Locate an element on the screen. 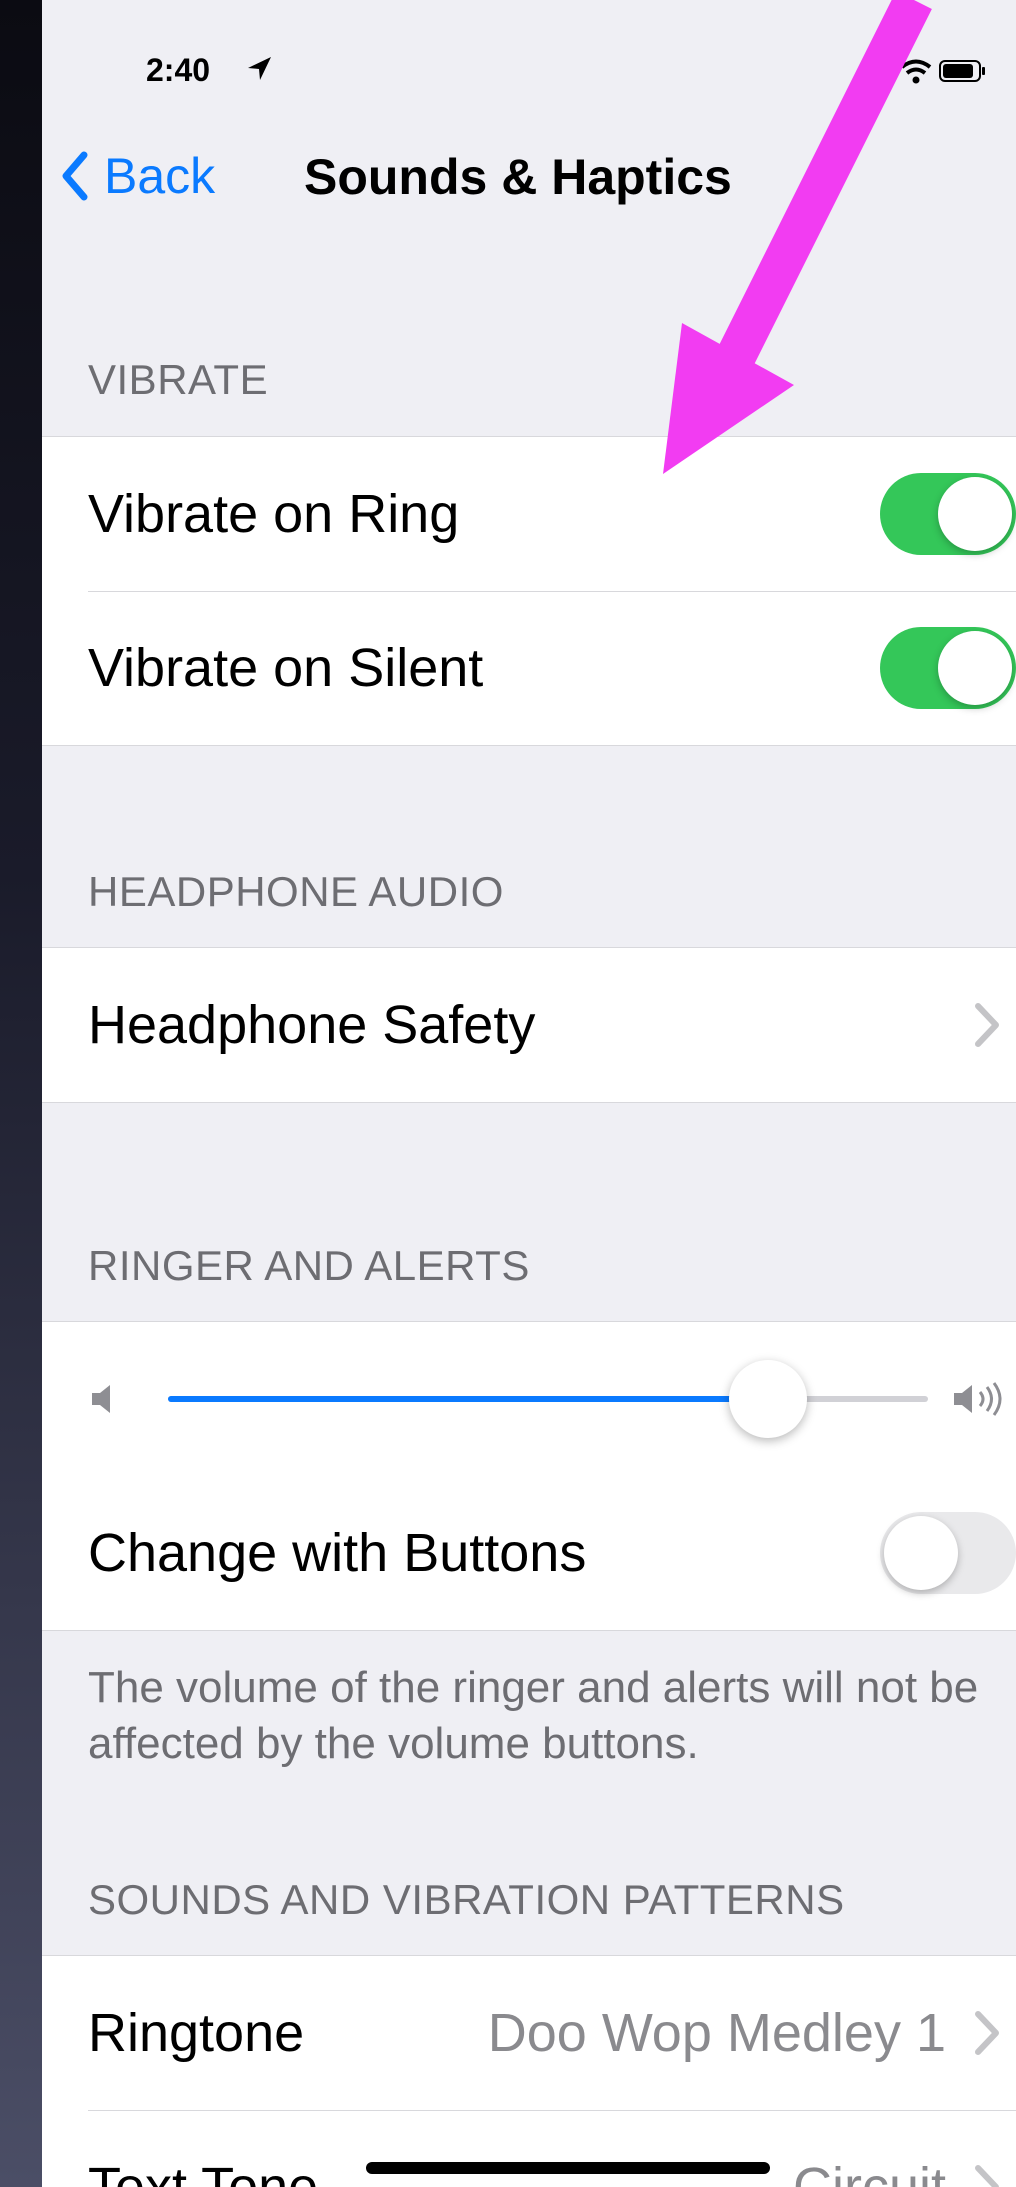  ringer-volume-row is located at coordinates (529, 1399).